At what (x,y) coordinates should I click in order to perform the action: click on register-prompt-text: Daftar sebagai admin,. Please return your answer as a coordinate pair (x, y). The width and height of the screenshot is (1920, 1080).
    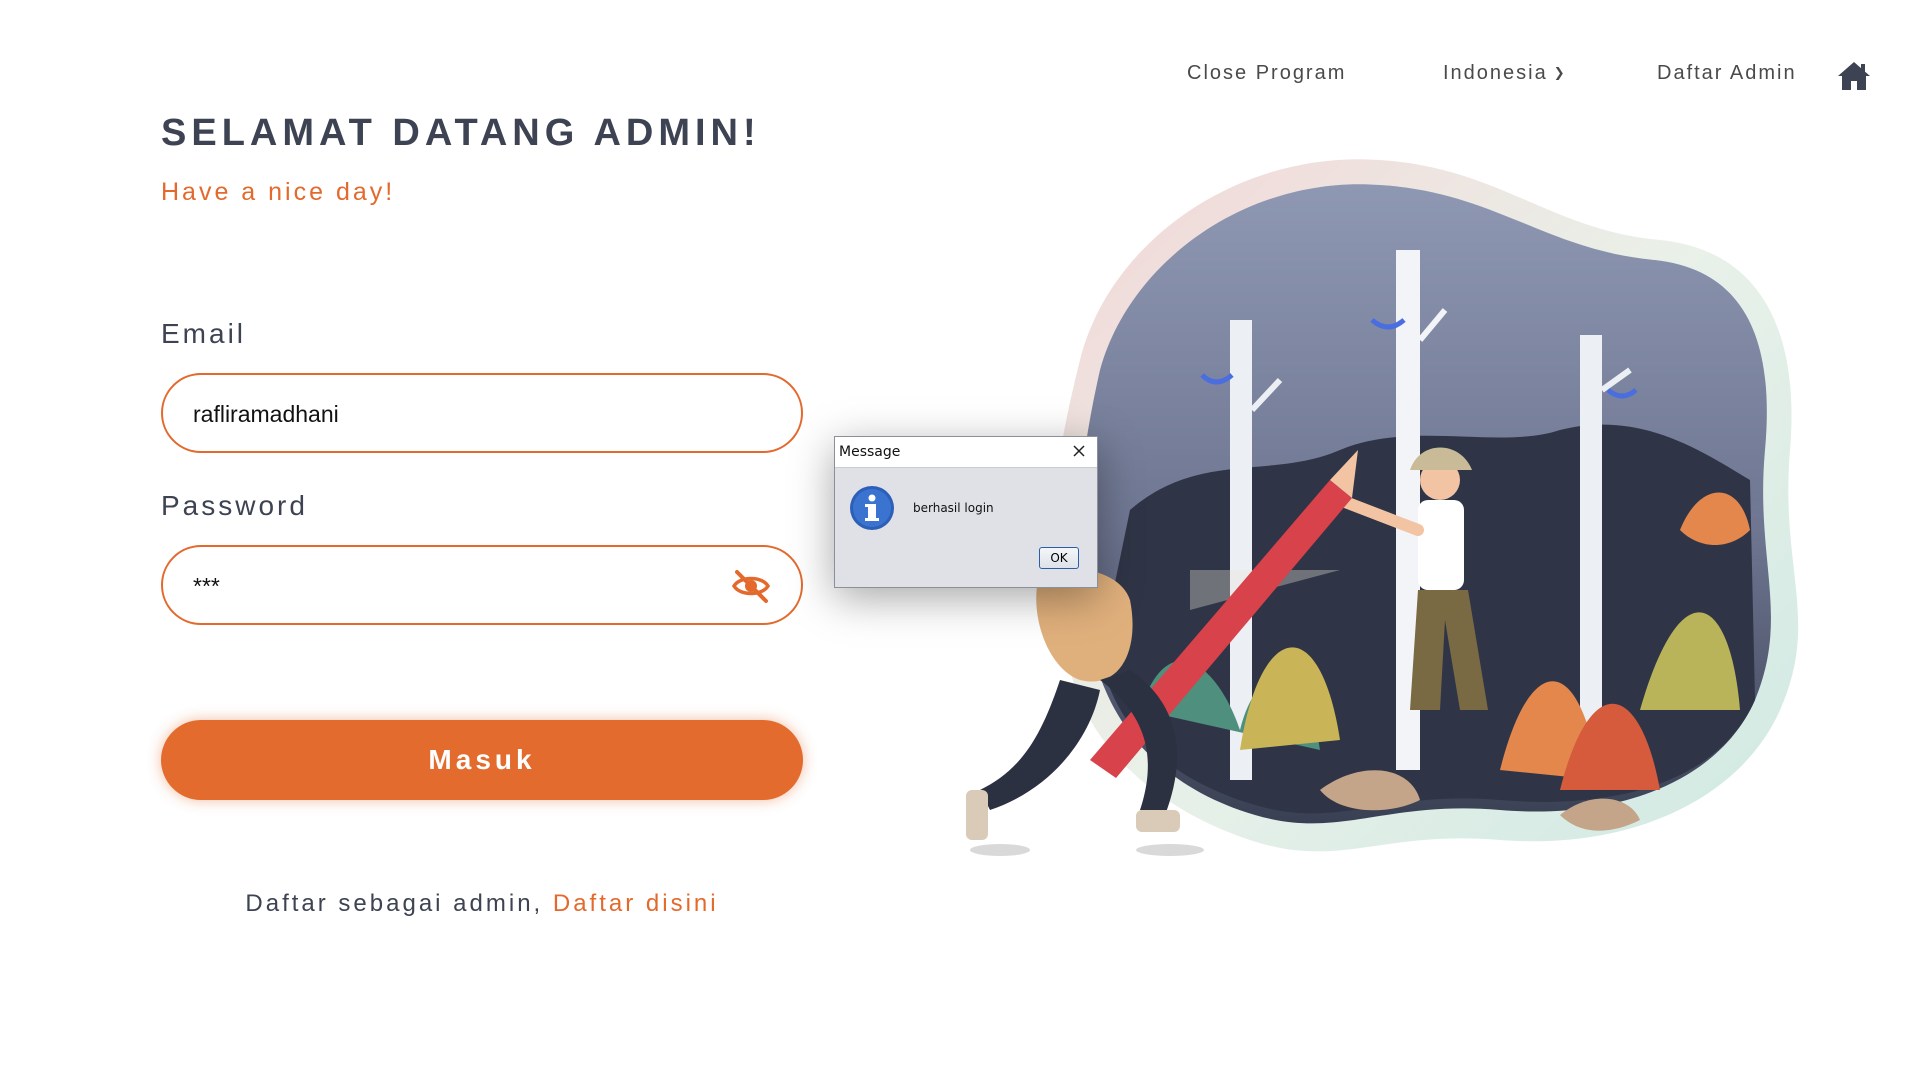
    Looking at the image, I should click on (394, 903).